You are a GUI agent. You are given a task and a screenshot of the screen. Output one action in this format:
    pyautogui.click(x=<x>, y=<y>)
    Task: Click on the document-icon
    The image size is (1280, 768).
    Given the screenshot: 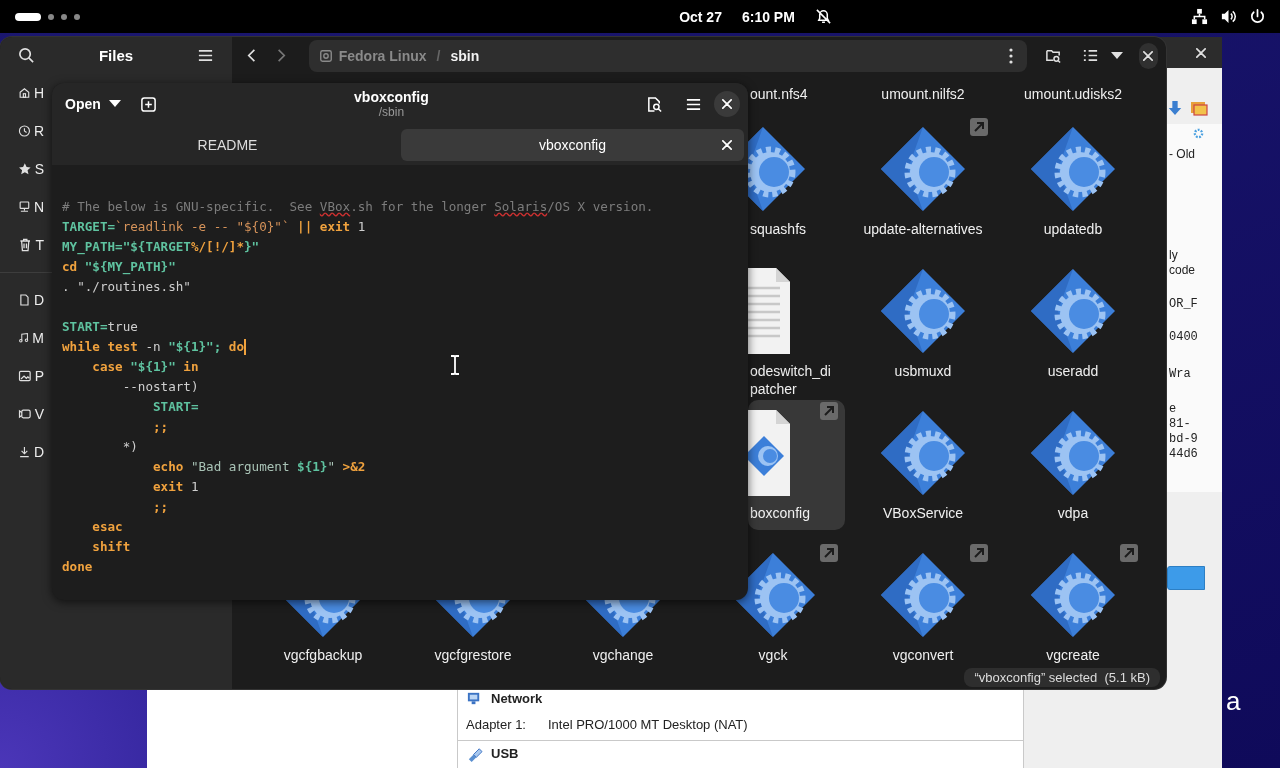 What is the action you would take?
    pyautogui.click(x=24, y=300)
    